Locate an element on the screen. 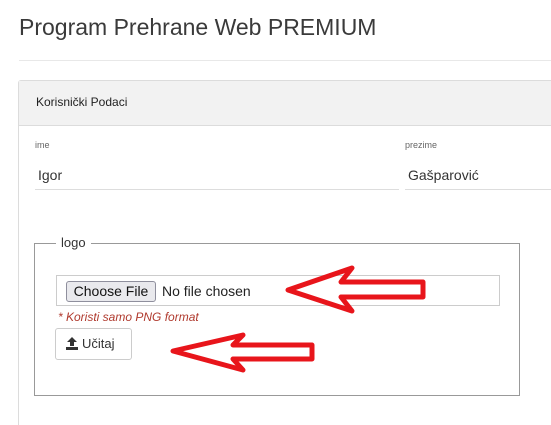  title-divider is located at coordinates (285, 60).